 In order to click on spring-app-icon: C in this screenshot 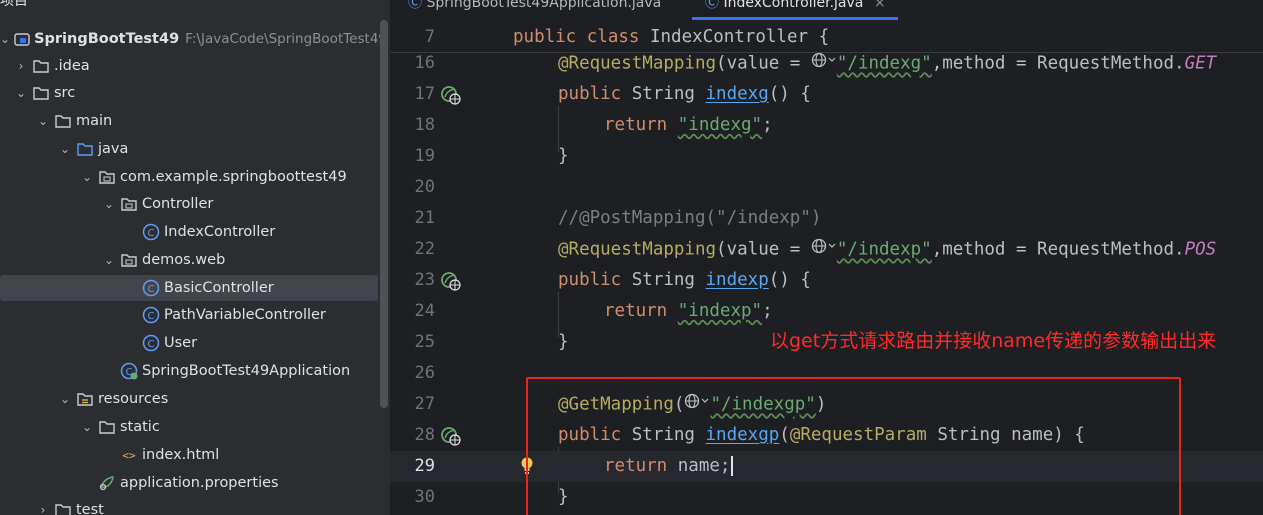, I will do `click(129, 371)`.